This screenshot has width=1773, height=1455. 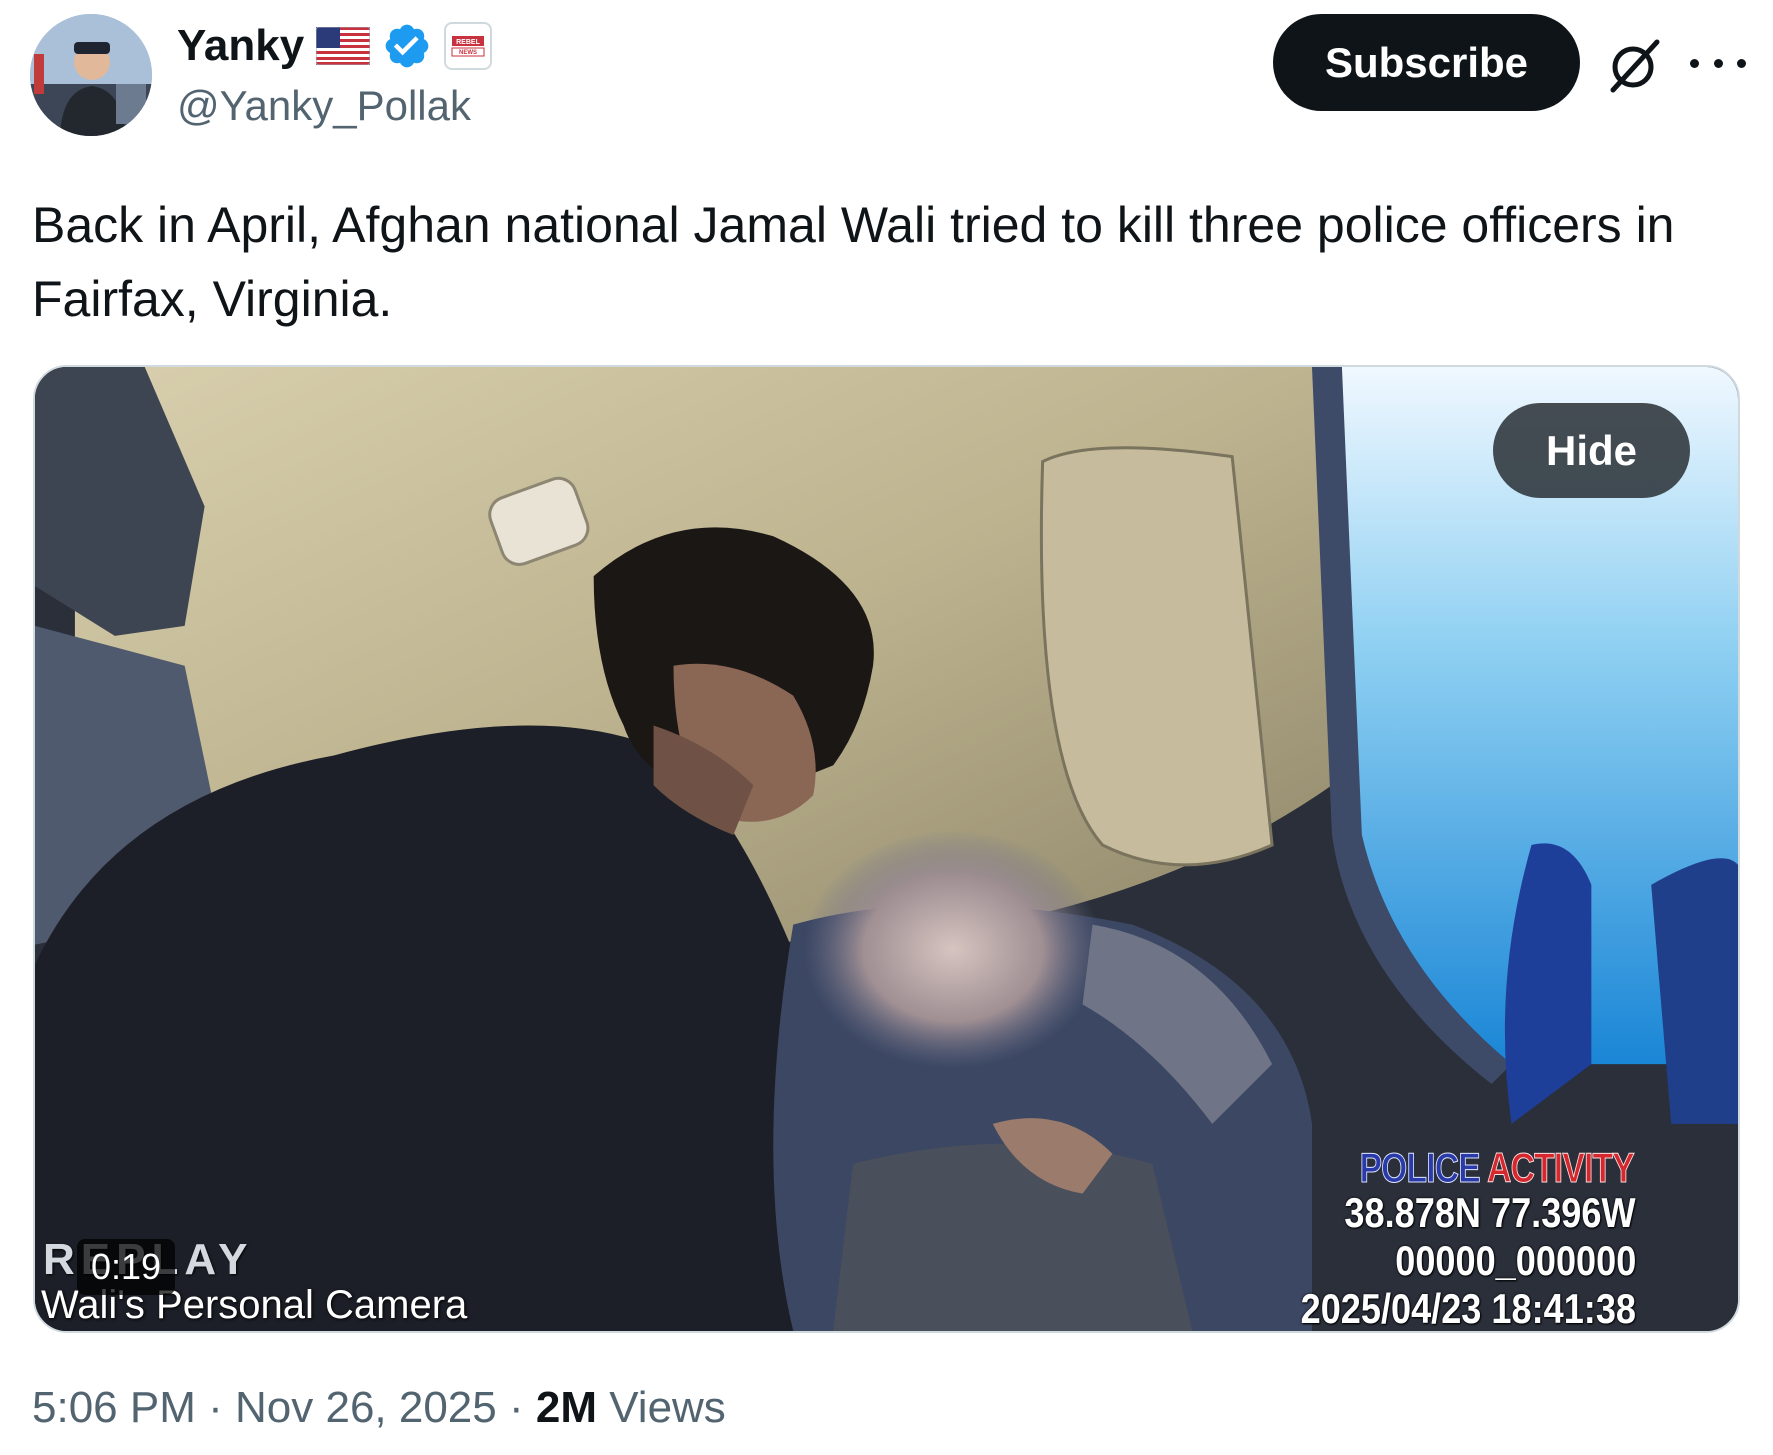 What do you see at coordinates (407, 46) in the screenshot?
I see `verified-badge-icon` at bounding box center [407, 46].